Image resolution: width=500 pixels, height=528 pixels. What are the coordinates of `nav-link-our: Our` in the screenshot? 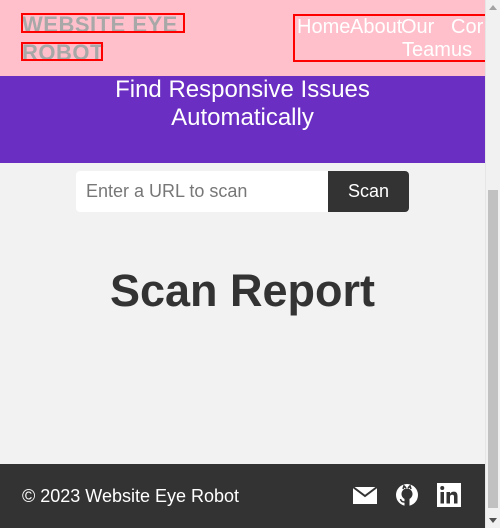 It's located at (417, 27).